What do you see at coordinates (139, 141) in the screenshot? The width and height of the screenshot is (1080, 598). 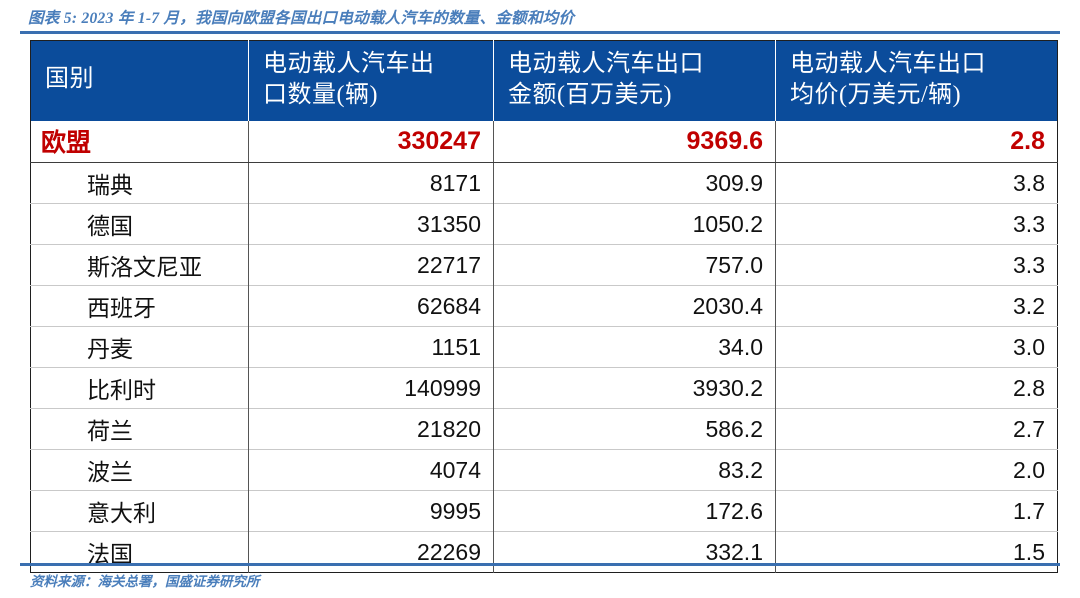 I see `cell-country: 欧盟` at bounding box center [139, 141].